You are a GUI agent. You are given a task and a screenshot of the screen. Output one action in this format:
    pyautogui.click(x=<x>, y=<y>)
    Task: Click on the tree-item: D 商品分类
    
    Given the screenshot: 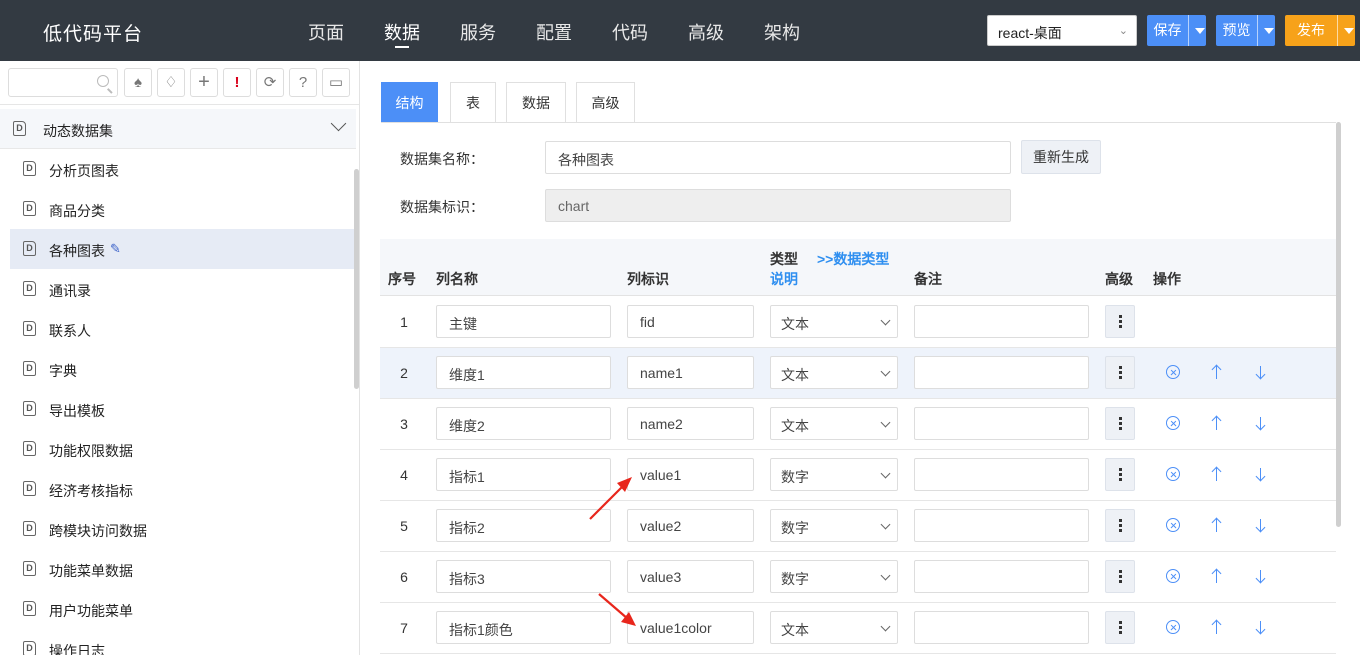 What is the action you would take?
    pyautogui.click(x=183, y=209)
    